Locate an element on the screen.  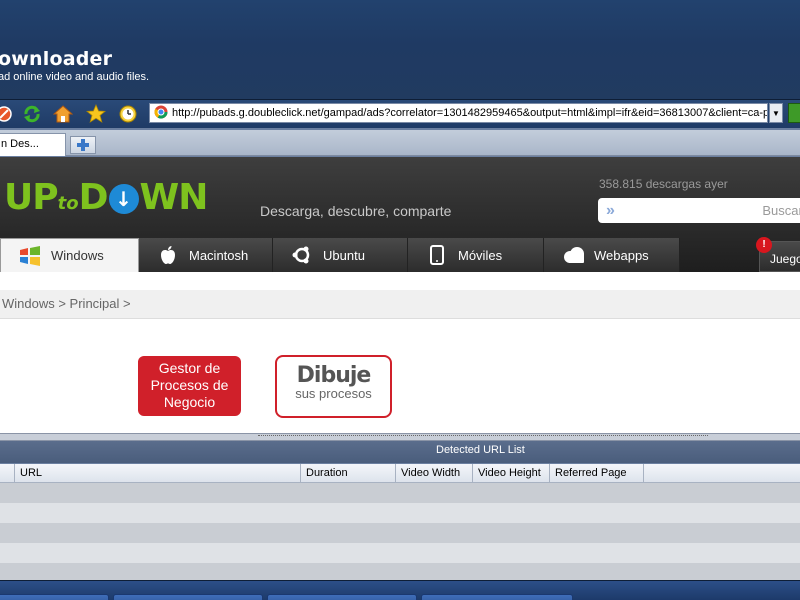
favorites-star-icon is located at coordinates (96, 114).